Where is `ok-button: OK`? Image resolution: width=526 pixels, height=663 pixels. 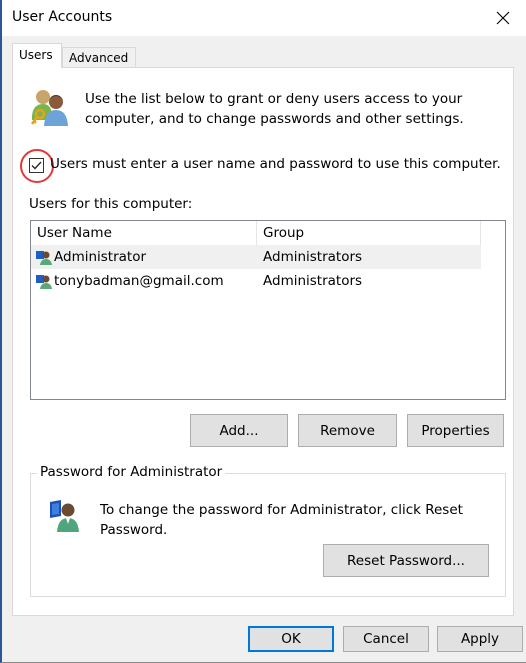 ok-button: OK is located at coordinates (291, 639).